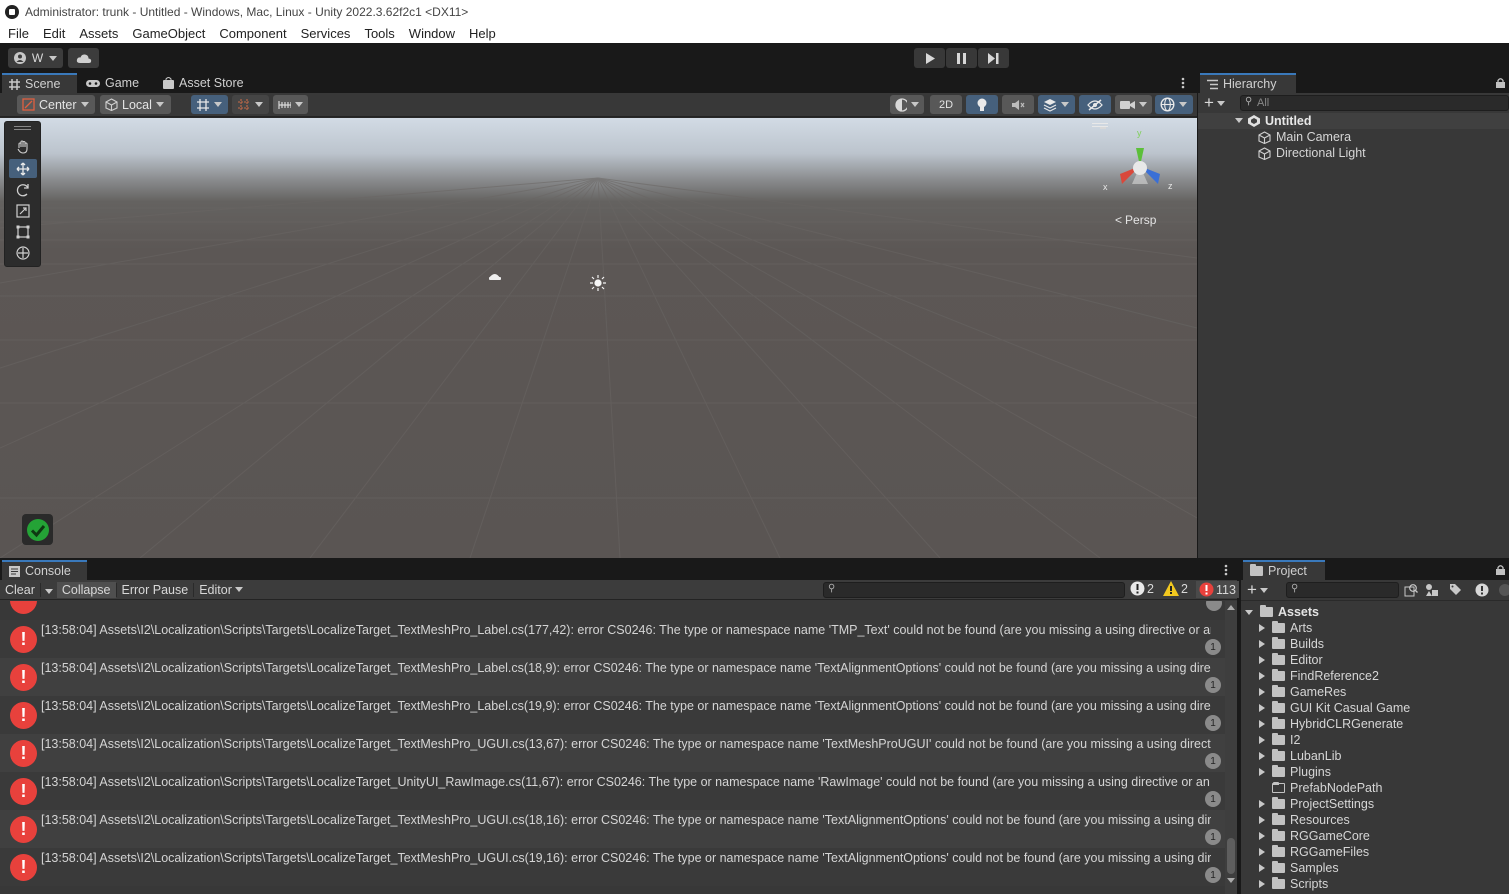  I want to click on hierarchy-item-directional-light: Directional Light, so click(1312, 153).